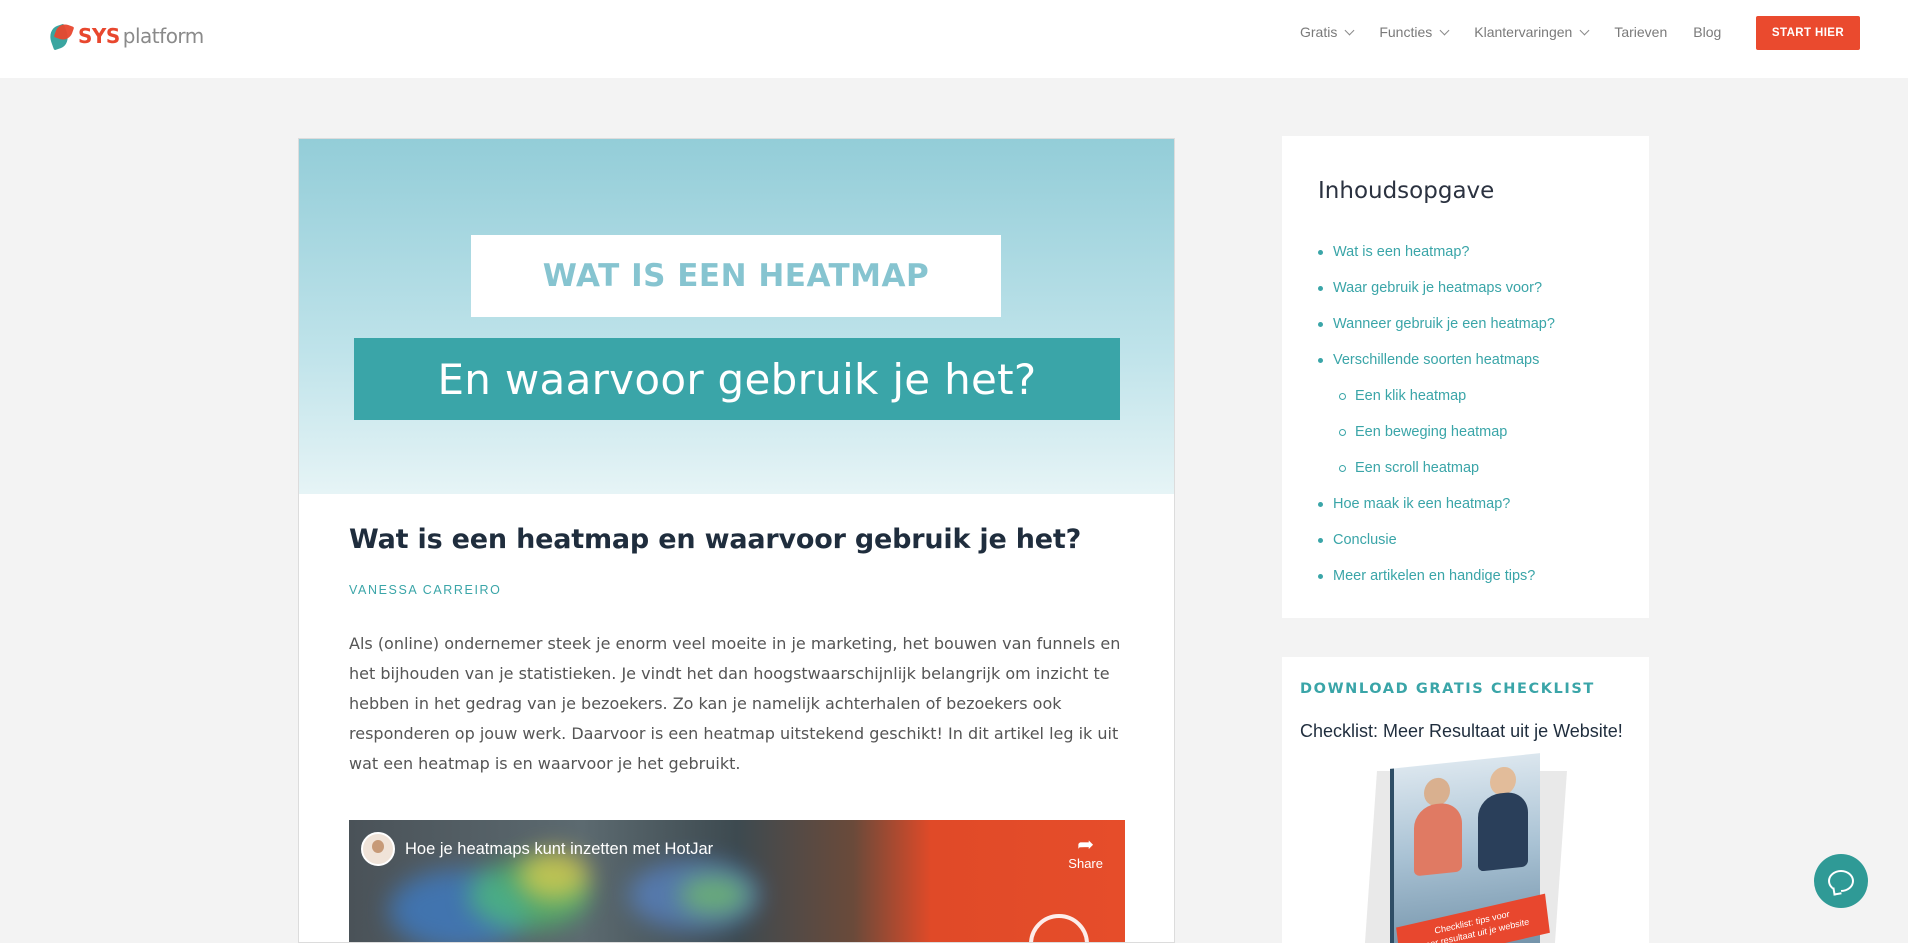 This screenshot has width=1908, height=943. I want to click on toc-item: Waar gebruik je heatmaps voor?, so click(1436, 288).